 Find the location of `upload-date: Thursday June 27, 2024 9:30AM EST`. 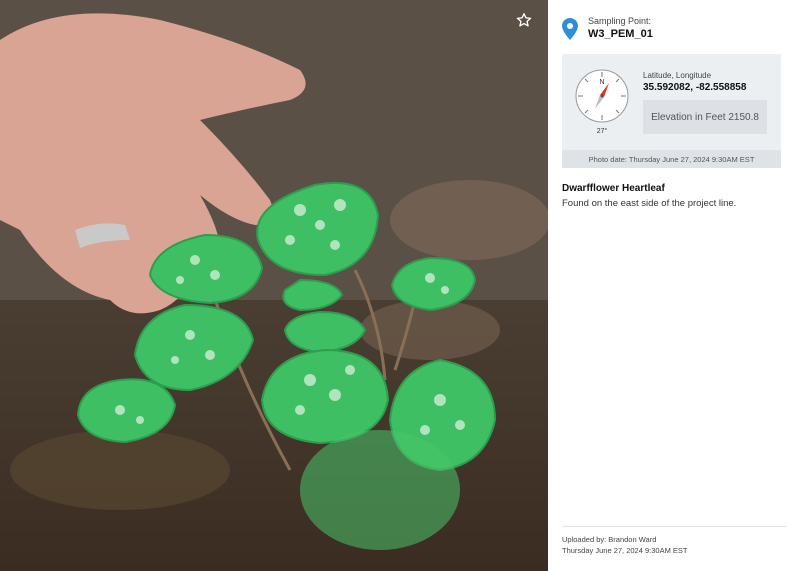

upload-date: Thursday June 27, 2024 9:30AM EST is located at coordinates (625, 550).